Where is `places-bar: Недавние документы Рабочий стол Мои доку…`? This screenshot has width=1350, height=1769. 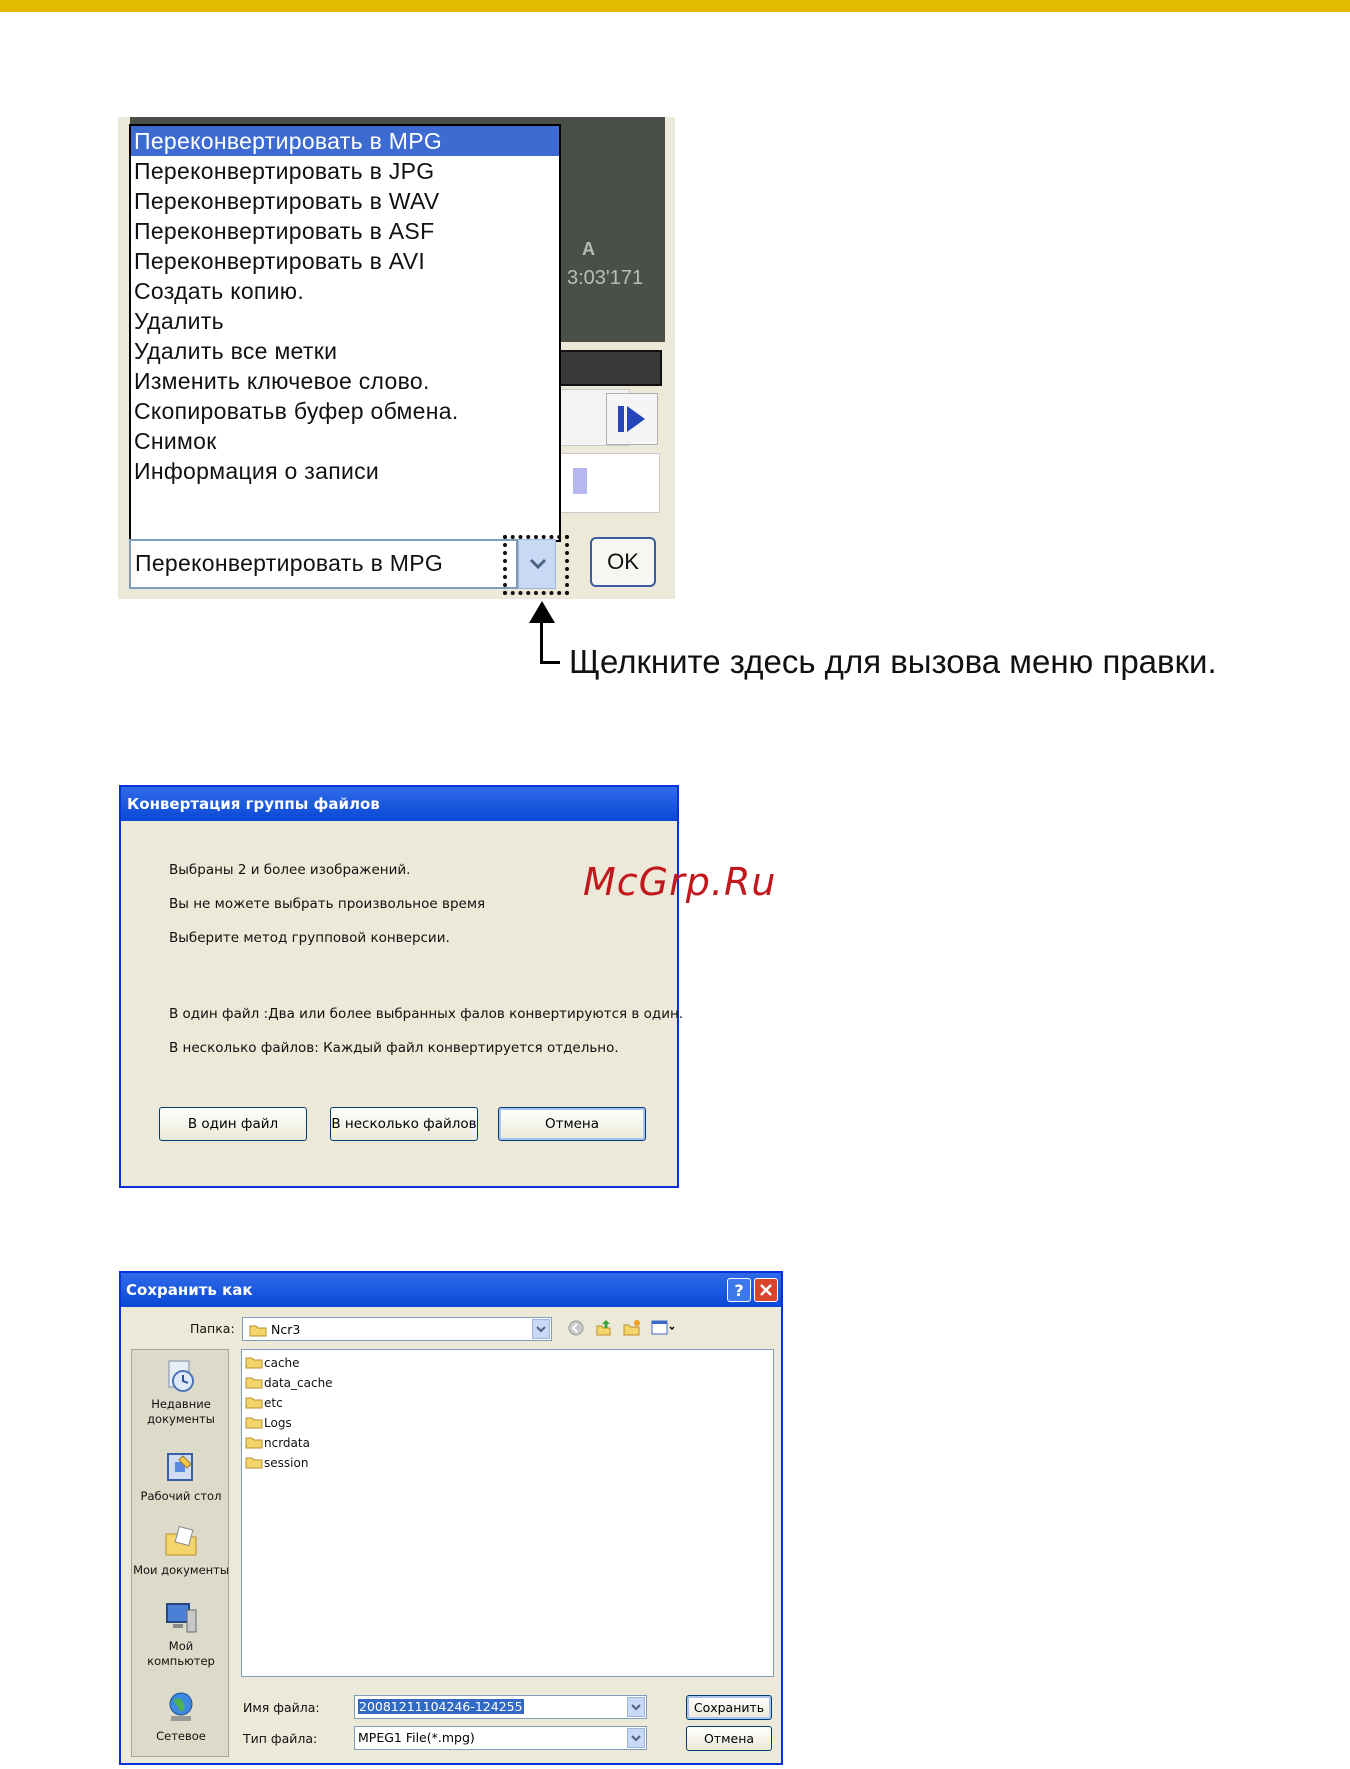 places-bar: Недавние документы Рабочий стол Мои доку… is located at coordinates (180, 1553).